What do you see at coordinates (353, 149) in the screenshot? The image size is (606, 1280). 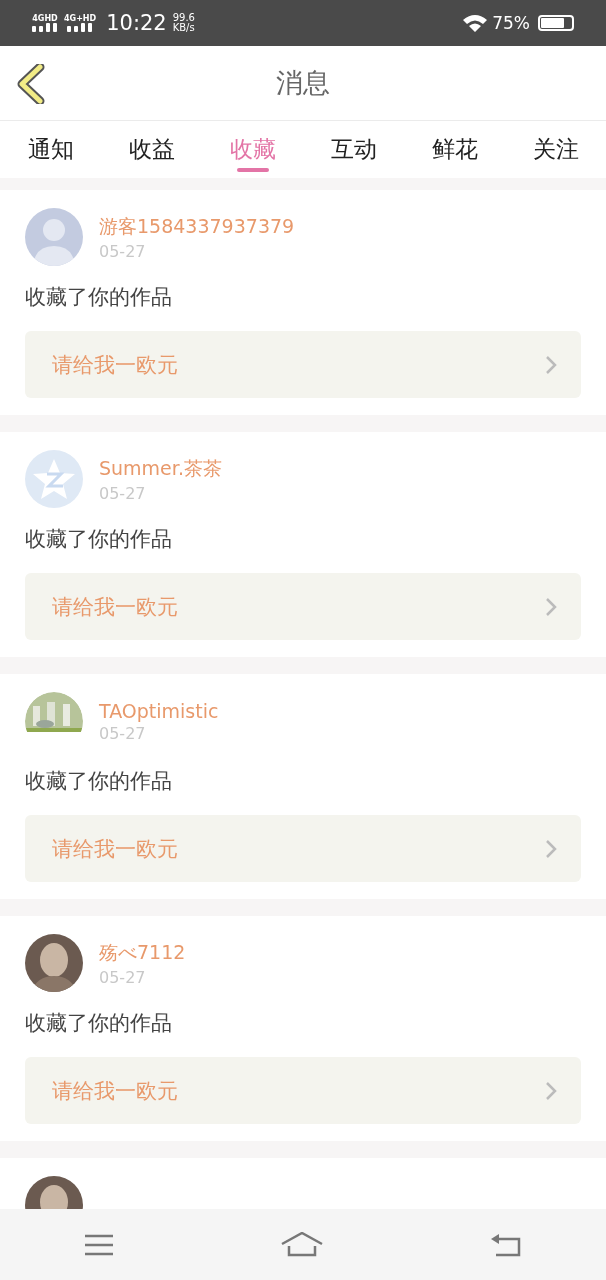 I see `tab: 互动` at bounding box center [353, 149].